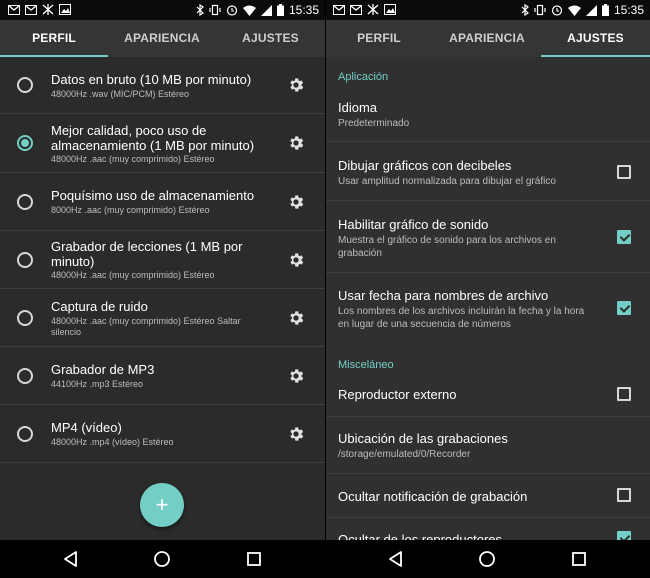 The image size is (650, 578). What do you see at coordinates (413, 224) in the screenshot?
I see `setting-title: Habilitar gráfico de sonido` at bounding box center [413, 224].